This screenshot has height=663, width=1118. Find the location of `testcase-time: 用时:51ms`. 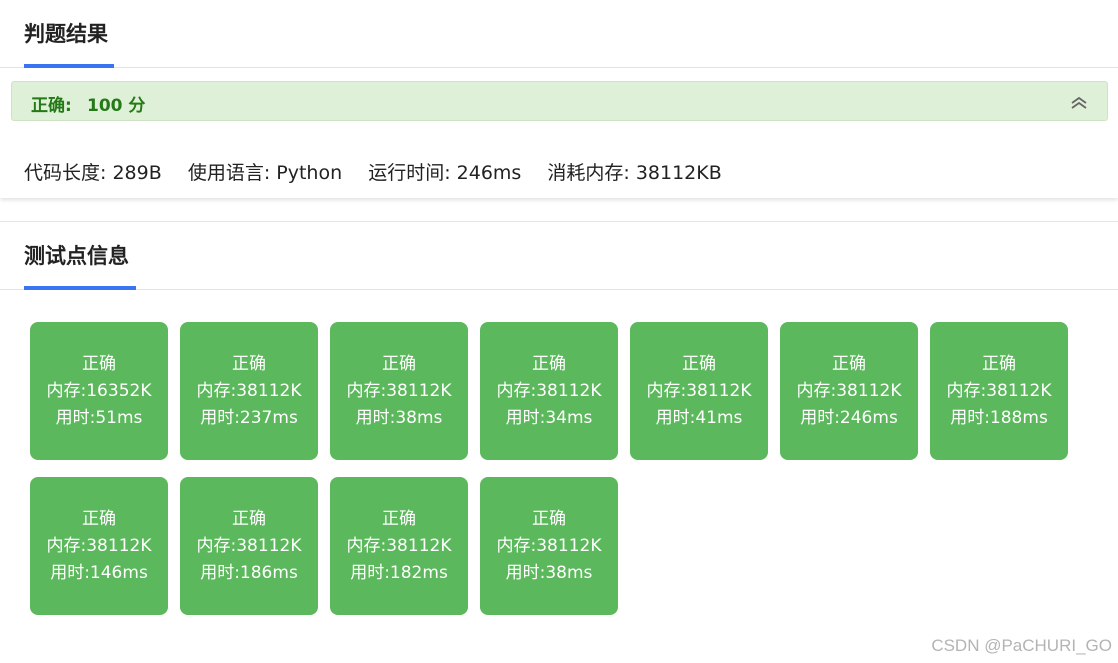

testcase-time: 用时:51ms is located at coordinates (99, 417).